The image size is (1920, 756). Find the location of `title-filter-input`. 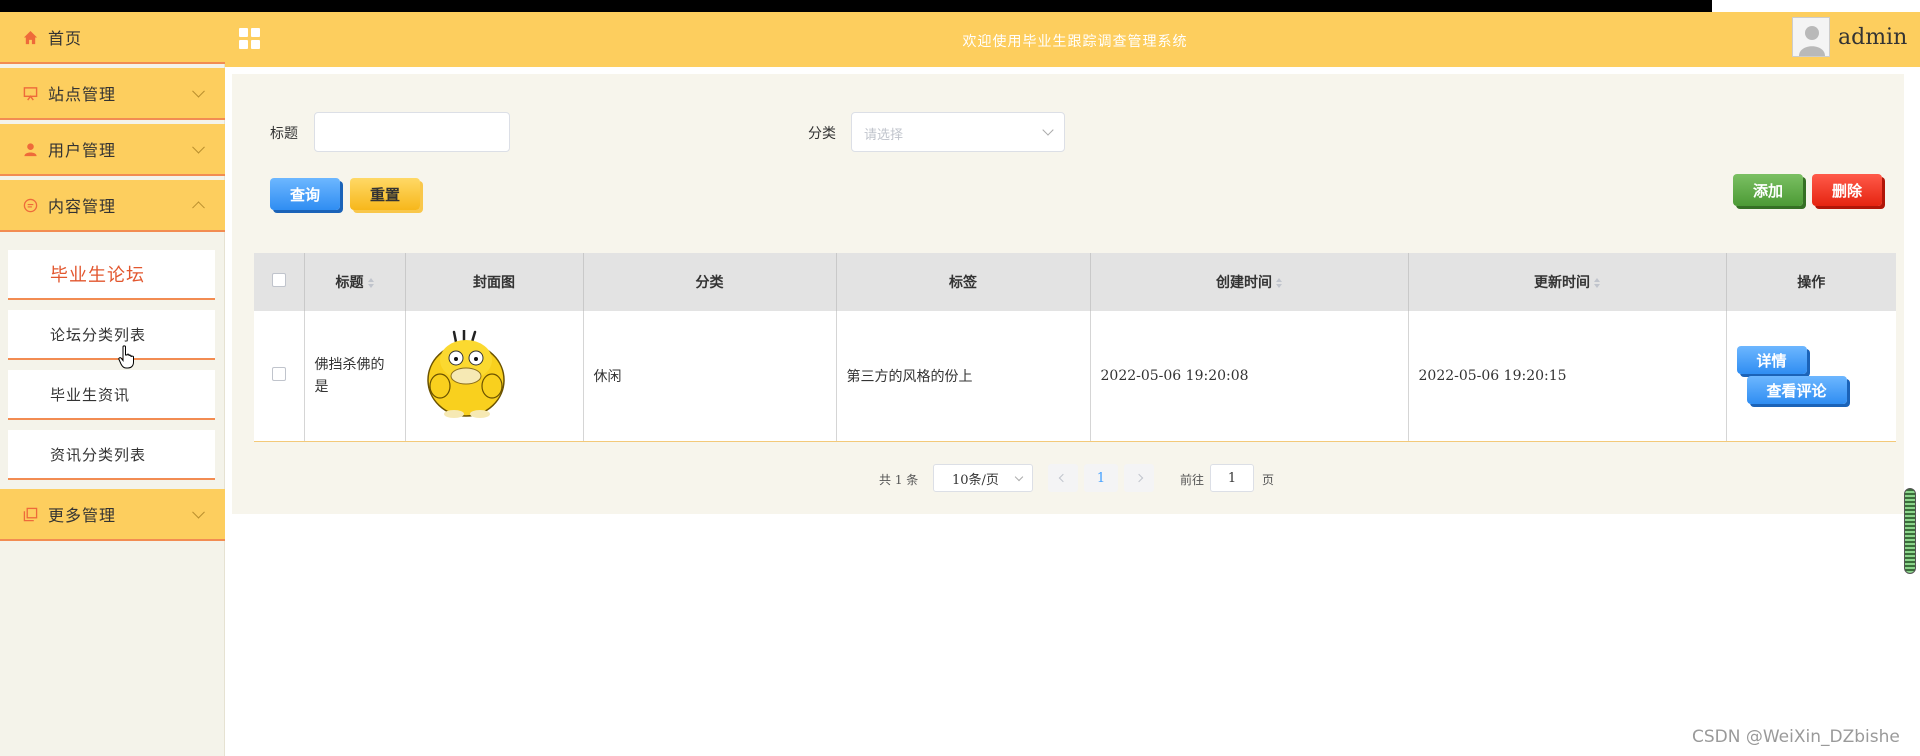

title-filter-input is located at coordinates (412, 132).